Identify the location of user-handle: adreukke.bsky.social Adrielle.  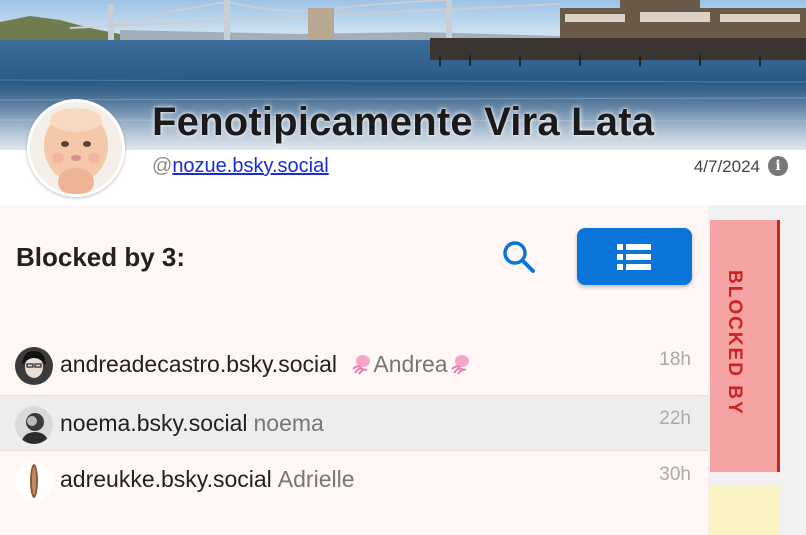
(207, 479).